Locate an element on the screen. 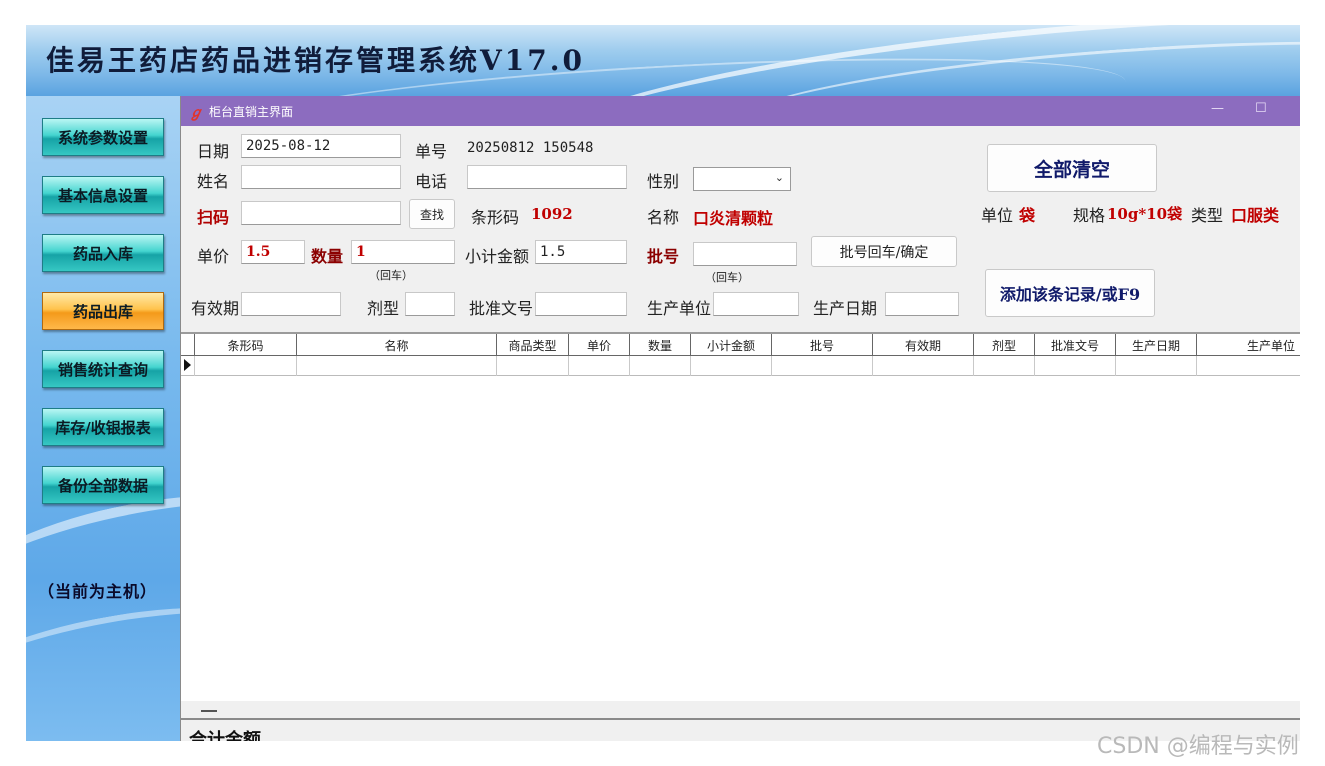 The height and width of the screenshot is (766, 1325). date-input: 2025-08-12 is located at coordinates (321, 146).